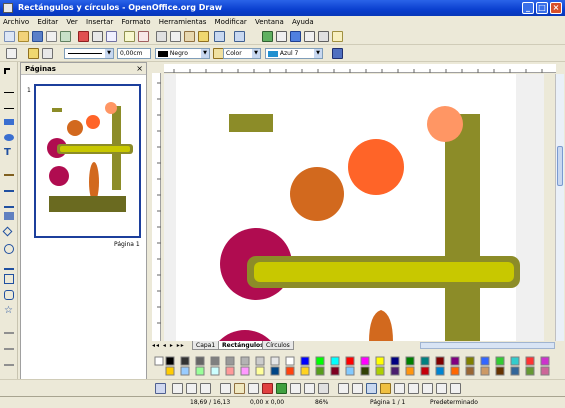 This screenshot has height=408, width=565. What do you see at coordinates (205, 388) in the screenshot?
I see `snap-grid-icon` at bounding box center [205, 388].